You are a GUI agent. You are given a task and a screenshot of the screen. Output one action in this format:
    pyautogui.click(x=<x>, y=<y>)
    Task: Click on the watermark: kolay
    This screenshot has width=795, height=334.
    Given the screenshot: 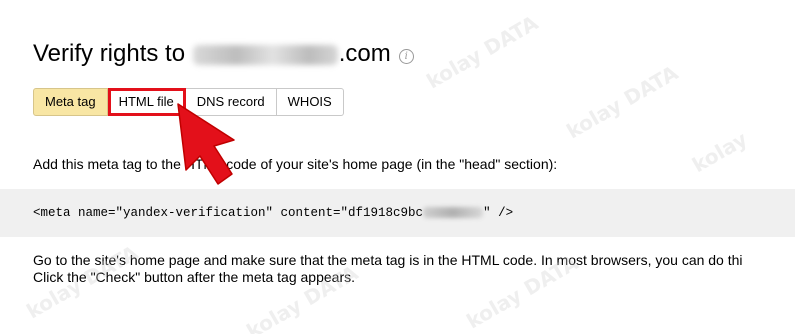 What is the action you would take?
    pyautogui.click(x=719, y=152)
    